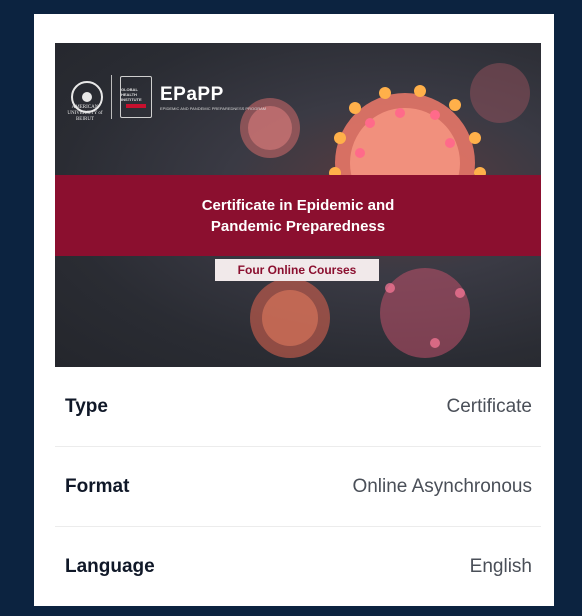 The width and height of the screenshot is (582, 616). I want to click on institute-logo: GLOBAL HEALTH INSTITUTE, so click(136, 97).